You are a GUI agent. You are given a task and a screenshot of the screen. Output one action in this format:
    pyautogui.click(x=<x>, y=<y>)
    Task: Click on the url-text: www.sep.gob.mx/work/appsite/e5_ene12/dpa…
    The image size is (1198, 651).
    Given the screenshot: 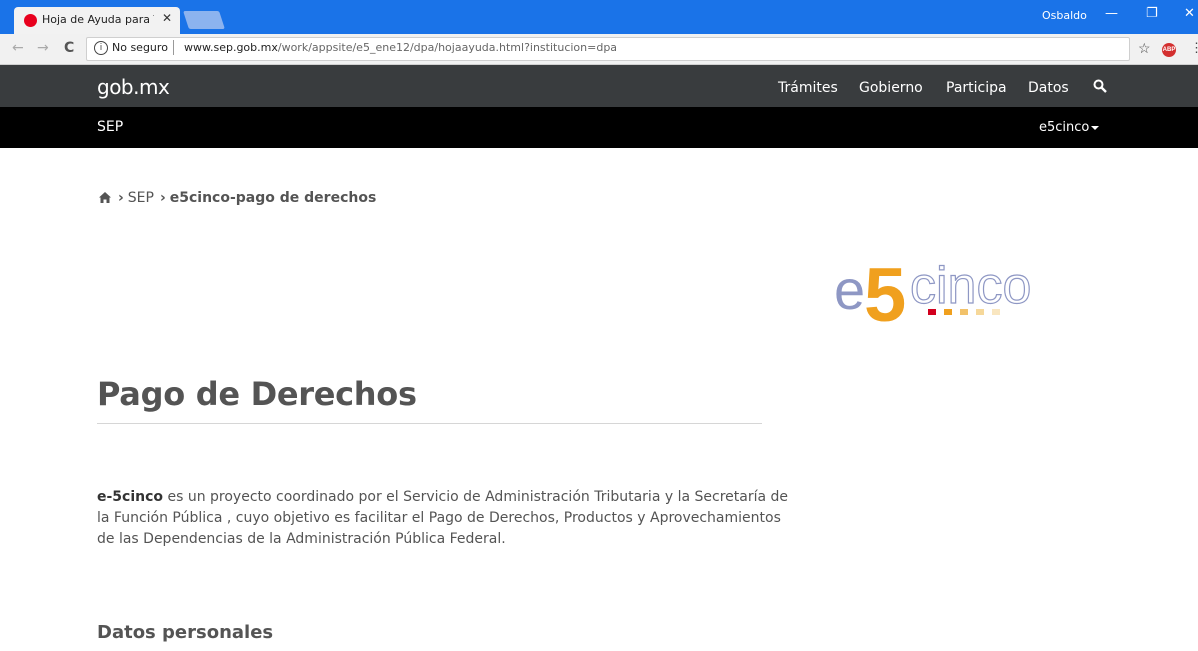 What is the action you would take?
    pyautogui.click(x=400, y=47)
    